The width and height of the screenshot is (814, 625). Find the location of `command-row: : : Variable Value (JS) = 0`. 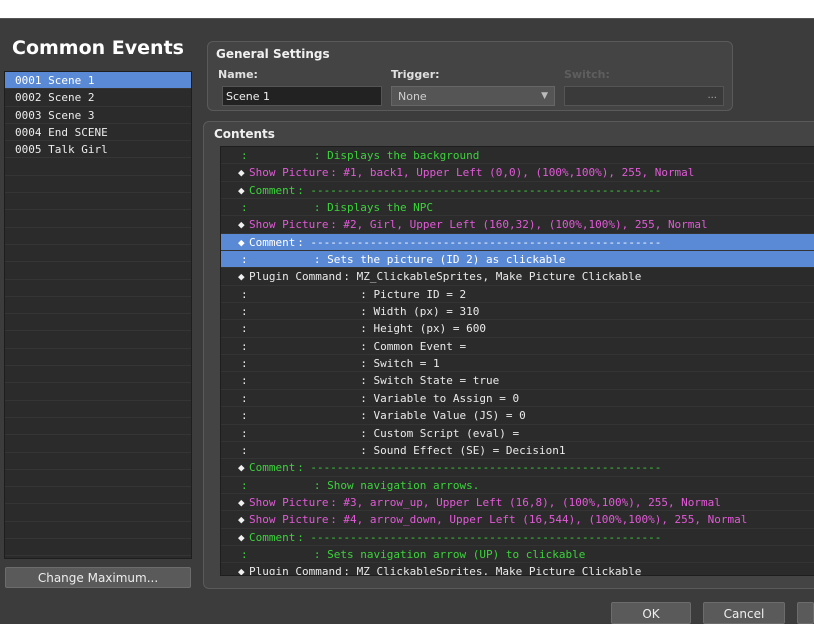

command-row: : : Variable Value (JS) = 0 is located at coordinates (517, 416).